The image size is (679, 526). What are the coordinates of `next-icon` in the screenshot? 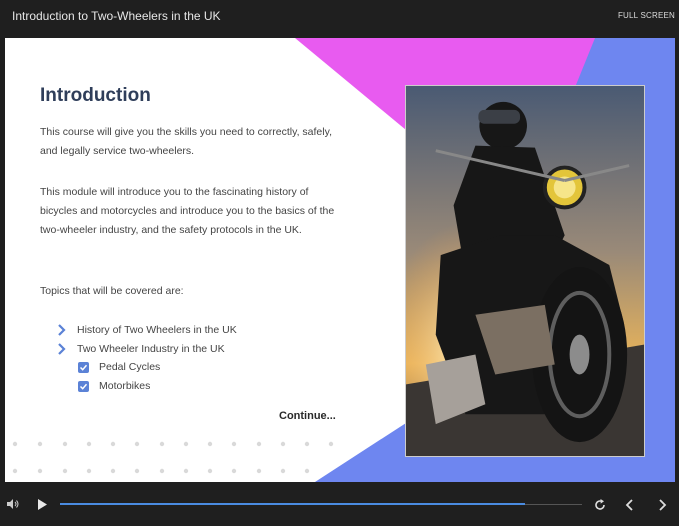 It's located at (662, 505).